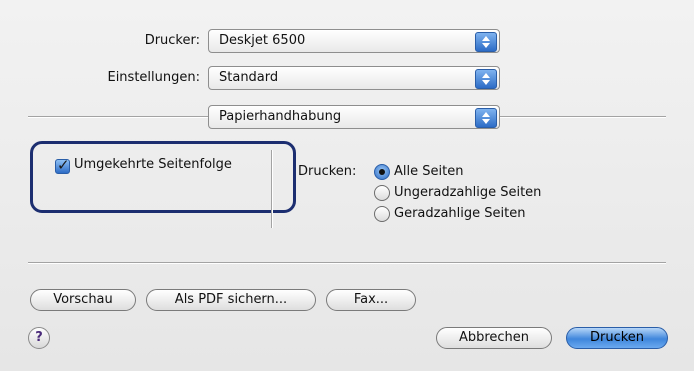 The height and width of the screenshot is (371, 694). What do you see at coordinates (354, 41) in the screenshot?
I see `printer-popup: Deskjet 6500` at bounding box center [354, 41].